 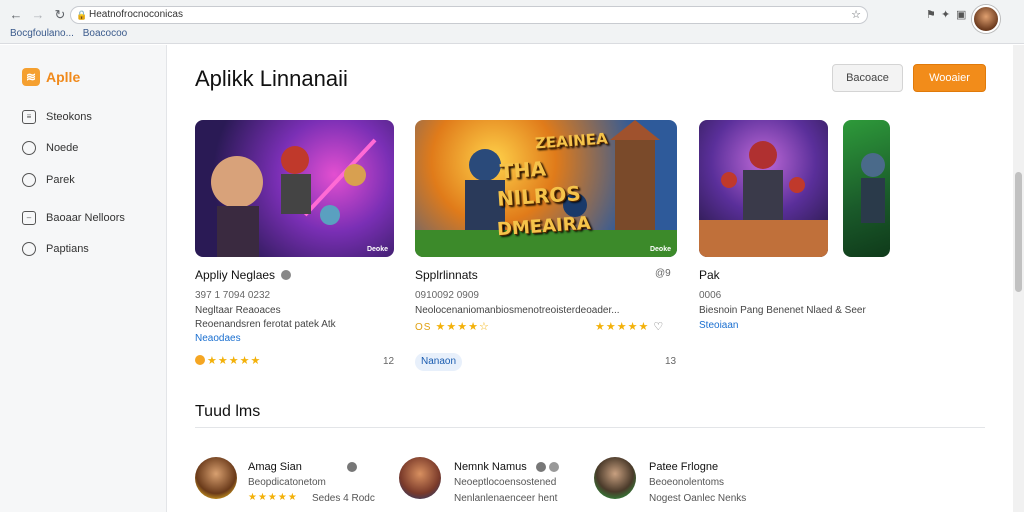 I want to click on reviewer-name: Nemnk Namus, so click(x=490, y=467).